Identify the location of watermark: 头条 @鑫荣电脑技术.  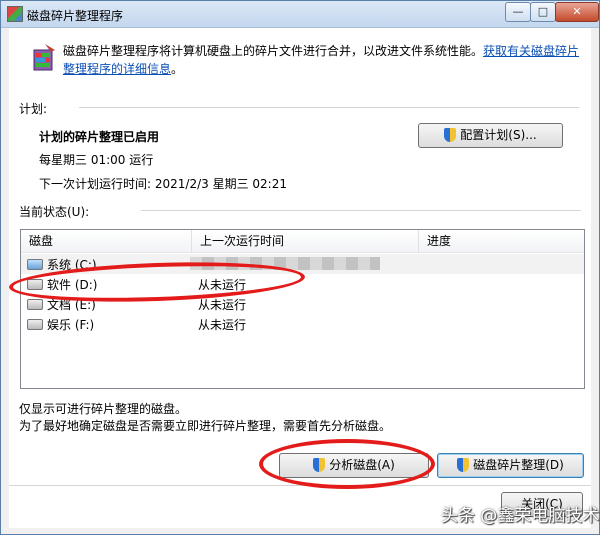
(520, 516).